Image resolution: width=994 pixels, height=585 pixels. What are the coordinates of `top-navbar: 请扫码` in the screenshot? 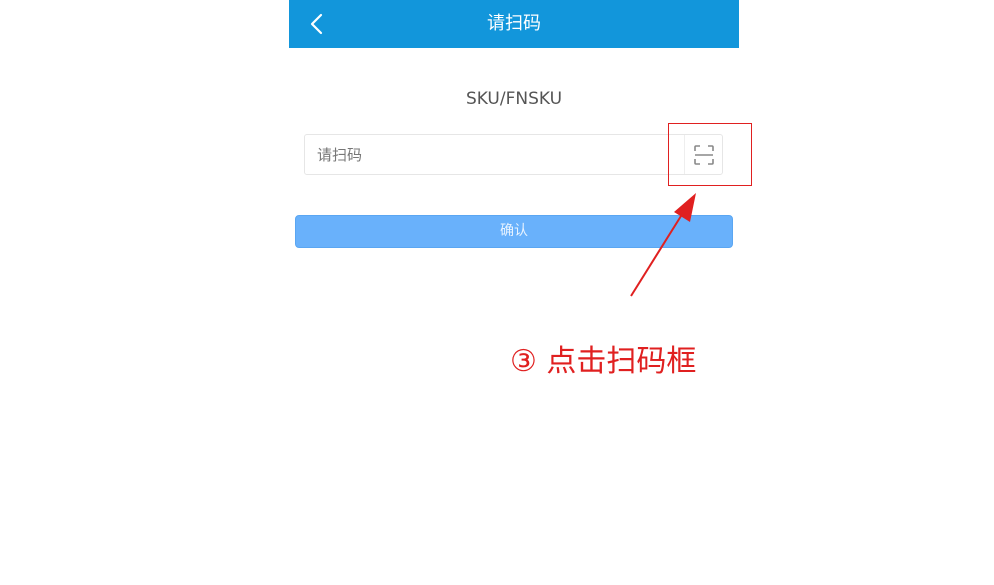 It's located at (514, 24).